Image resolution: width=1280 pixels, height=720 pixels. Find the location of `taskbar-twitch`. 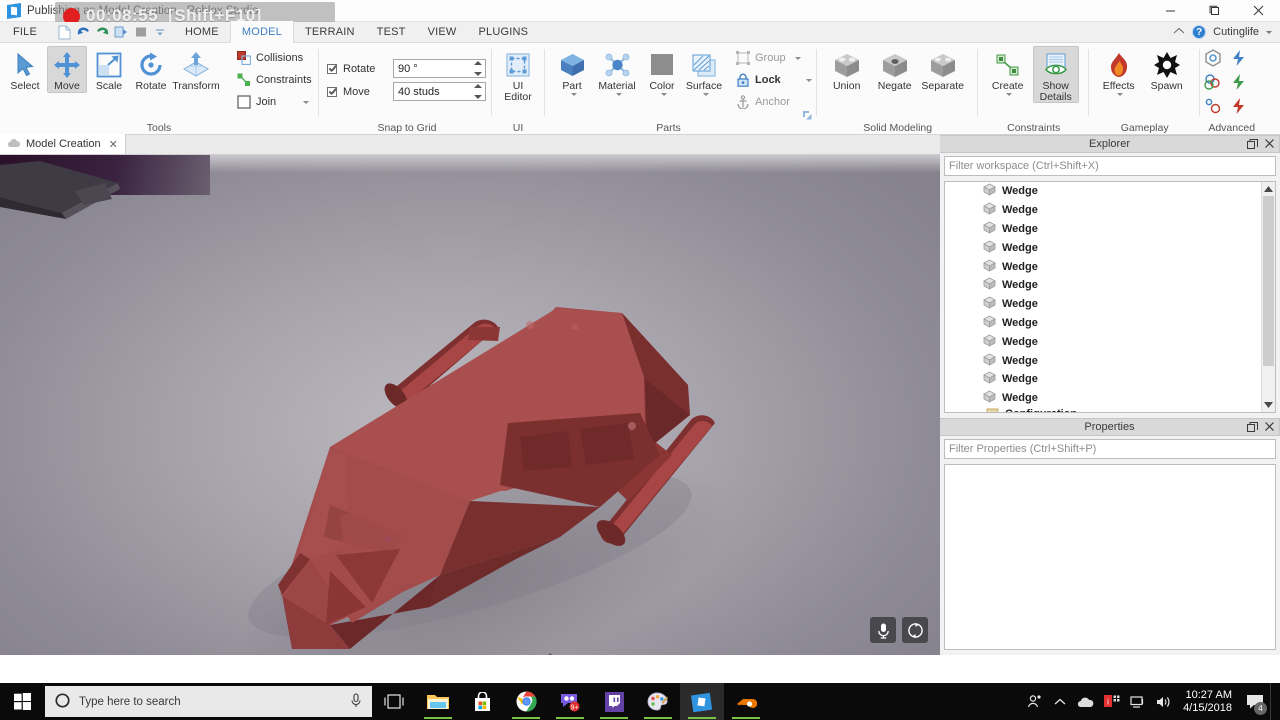

taskbar-twitch is located at coordinates (614, 701).